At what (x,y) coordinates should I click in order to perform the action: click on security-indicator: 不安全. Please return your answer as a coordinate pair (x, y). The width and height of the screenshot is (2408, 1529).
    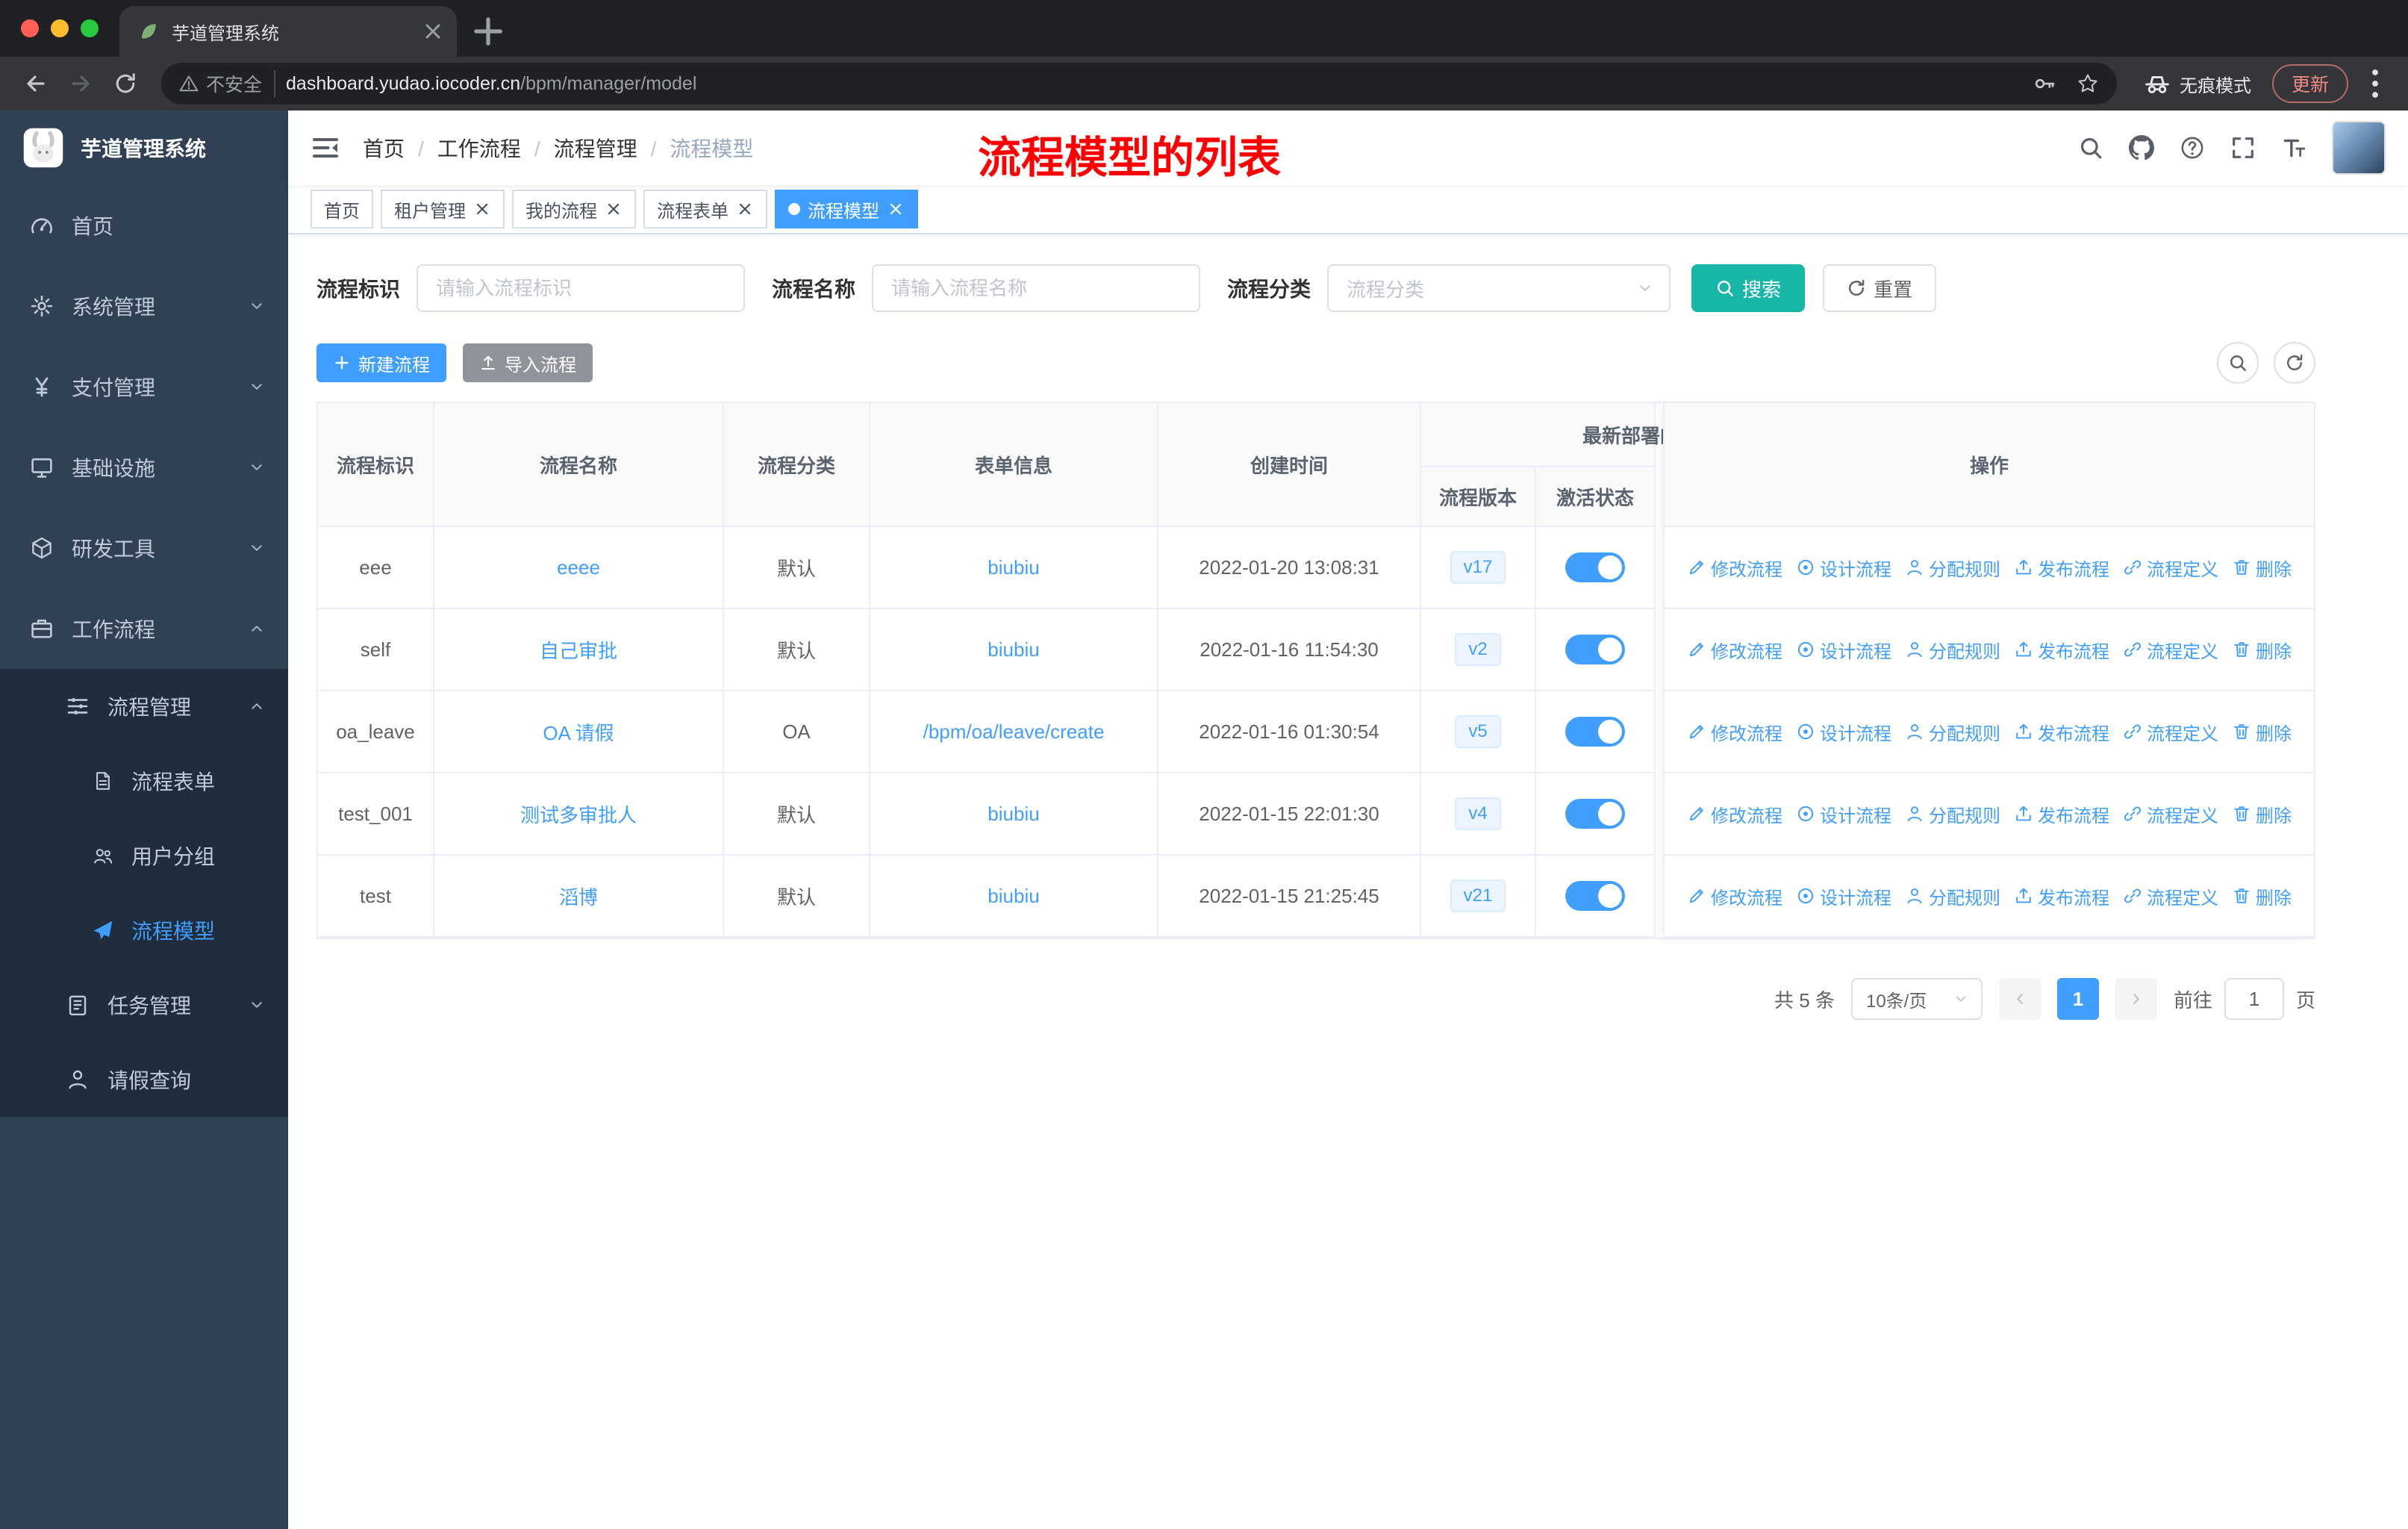
    Looking at the image, I should click on (227, 83).